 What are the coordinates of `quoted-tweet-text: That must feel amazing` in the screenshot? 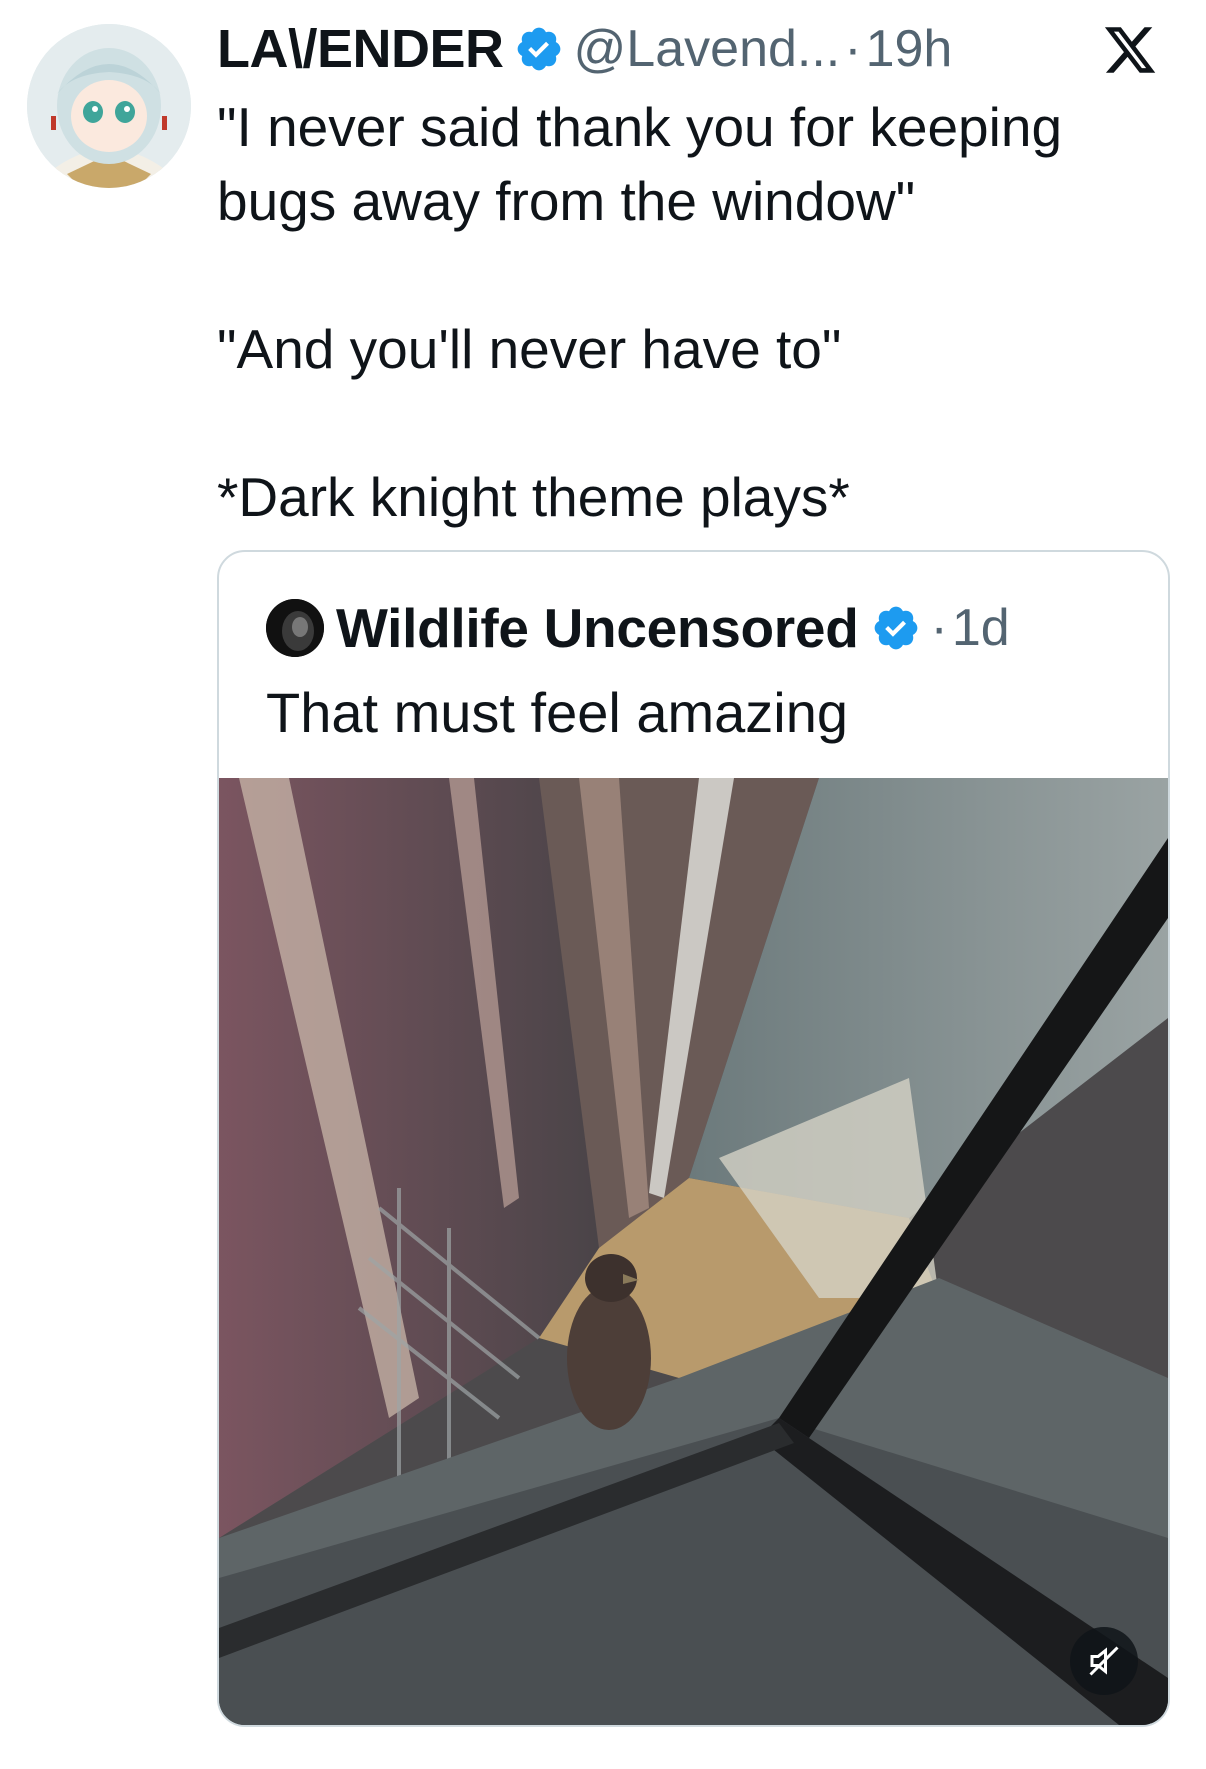 It's located at (557, 712).